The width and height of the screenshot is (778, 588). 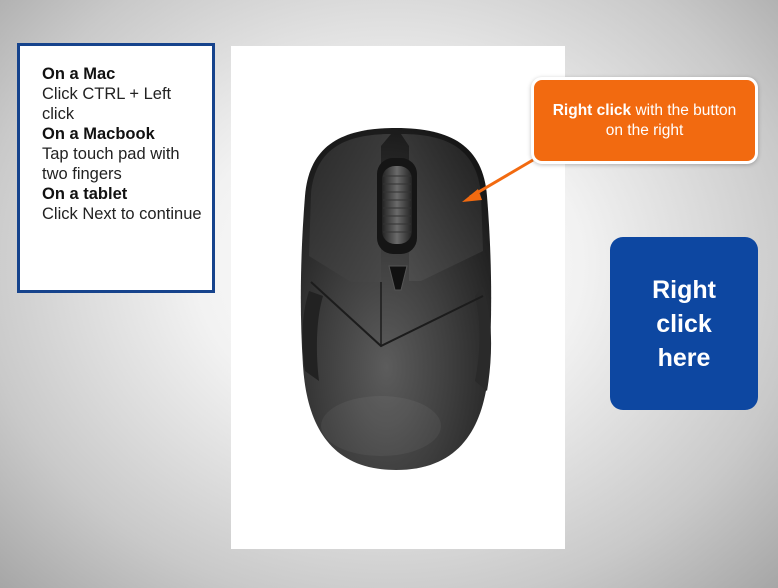 I want to click on callout-bold-text: Right click, so click(x=592, y=110).